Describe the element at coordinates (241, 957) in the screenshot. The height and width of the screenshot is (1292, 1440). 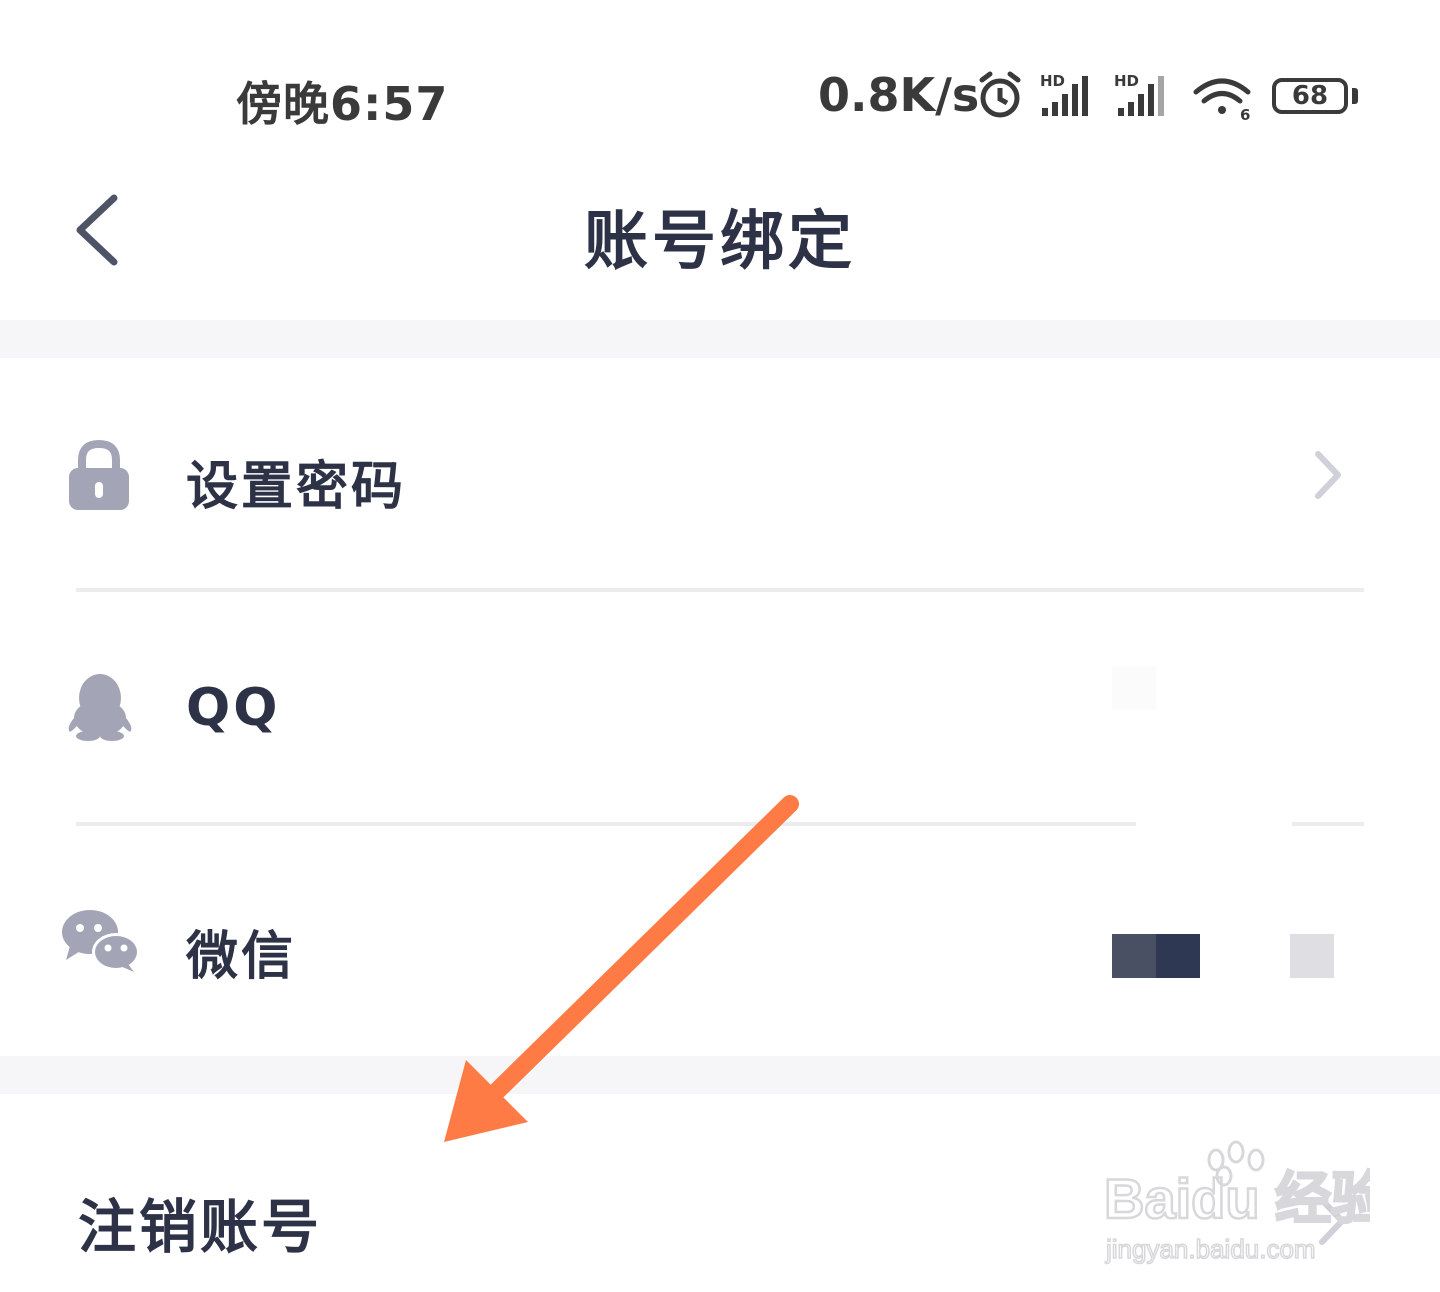
I see `wechat-label: 微信` at that location.